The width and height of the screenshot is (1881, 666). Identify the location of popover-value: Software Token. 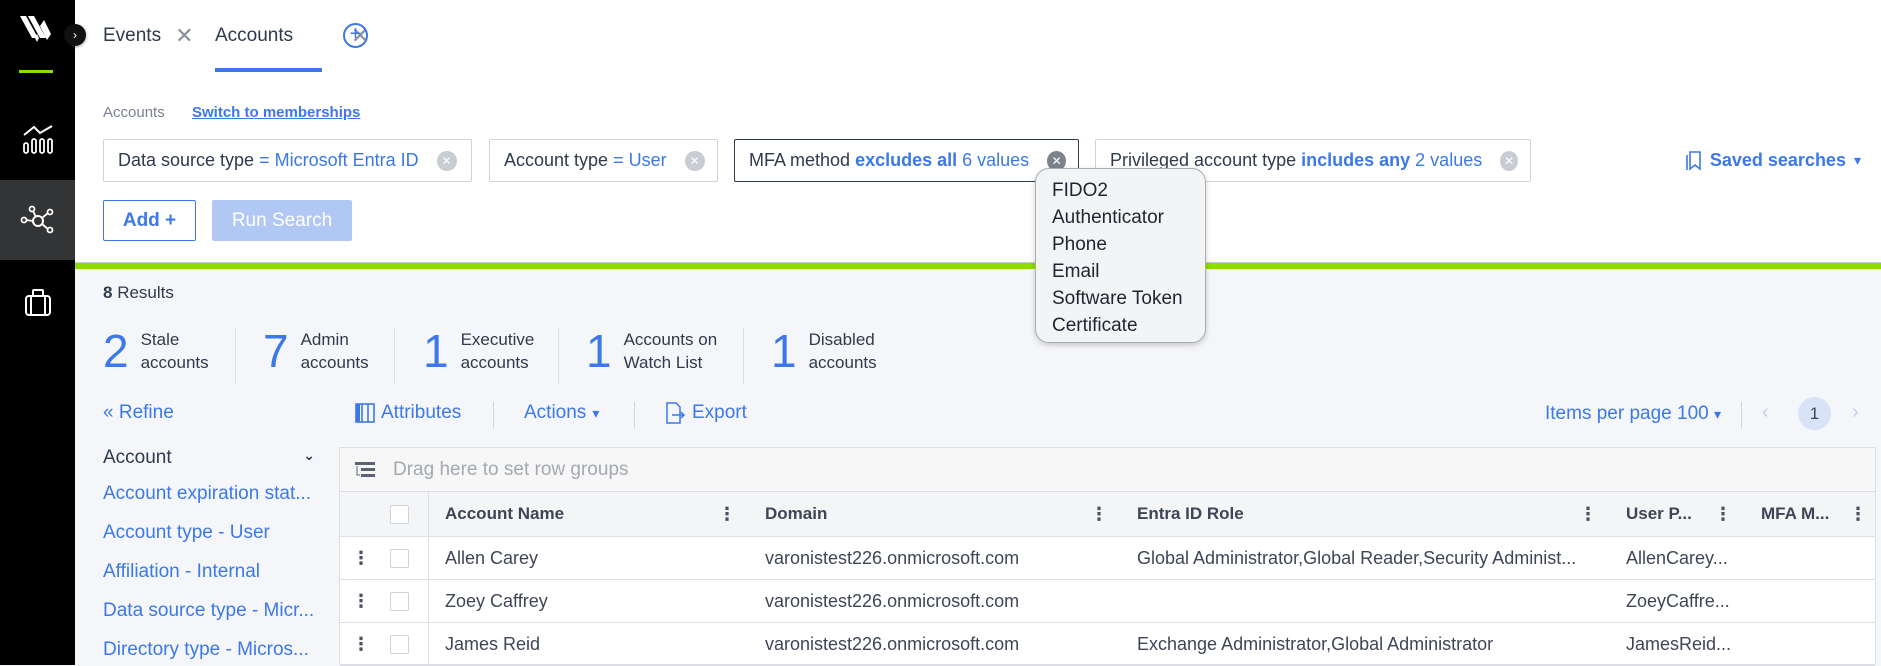
(1117, 298).